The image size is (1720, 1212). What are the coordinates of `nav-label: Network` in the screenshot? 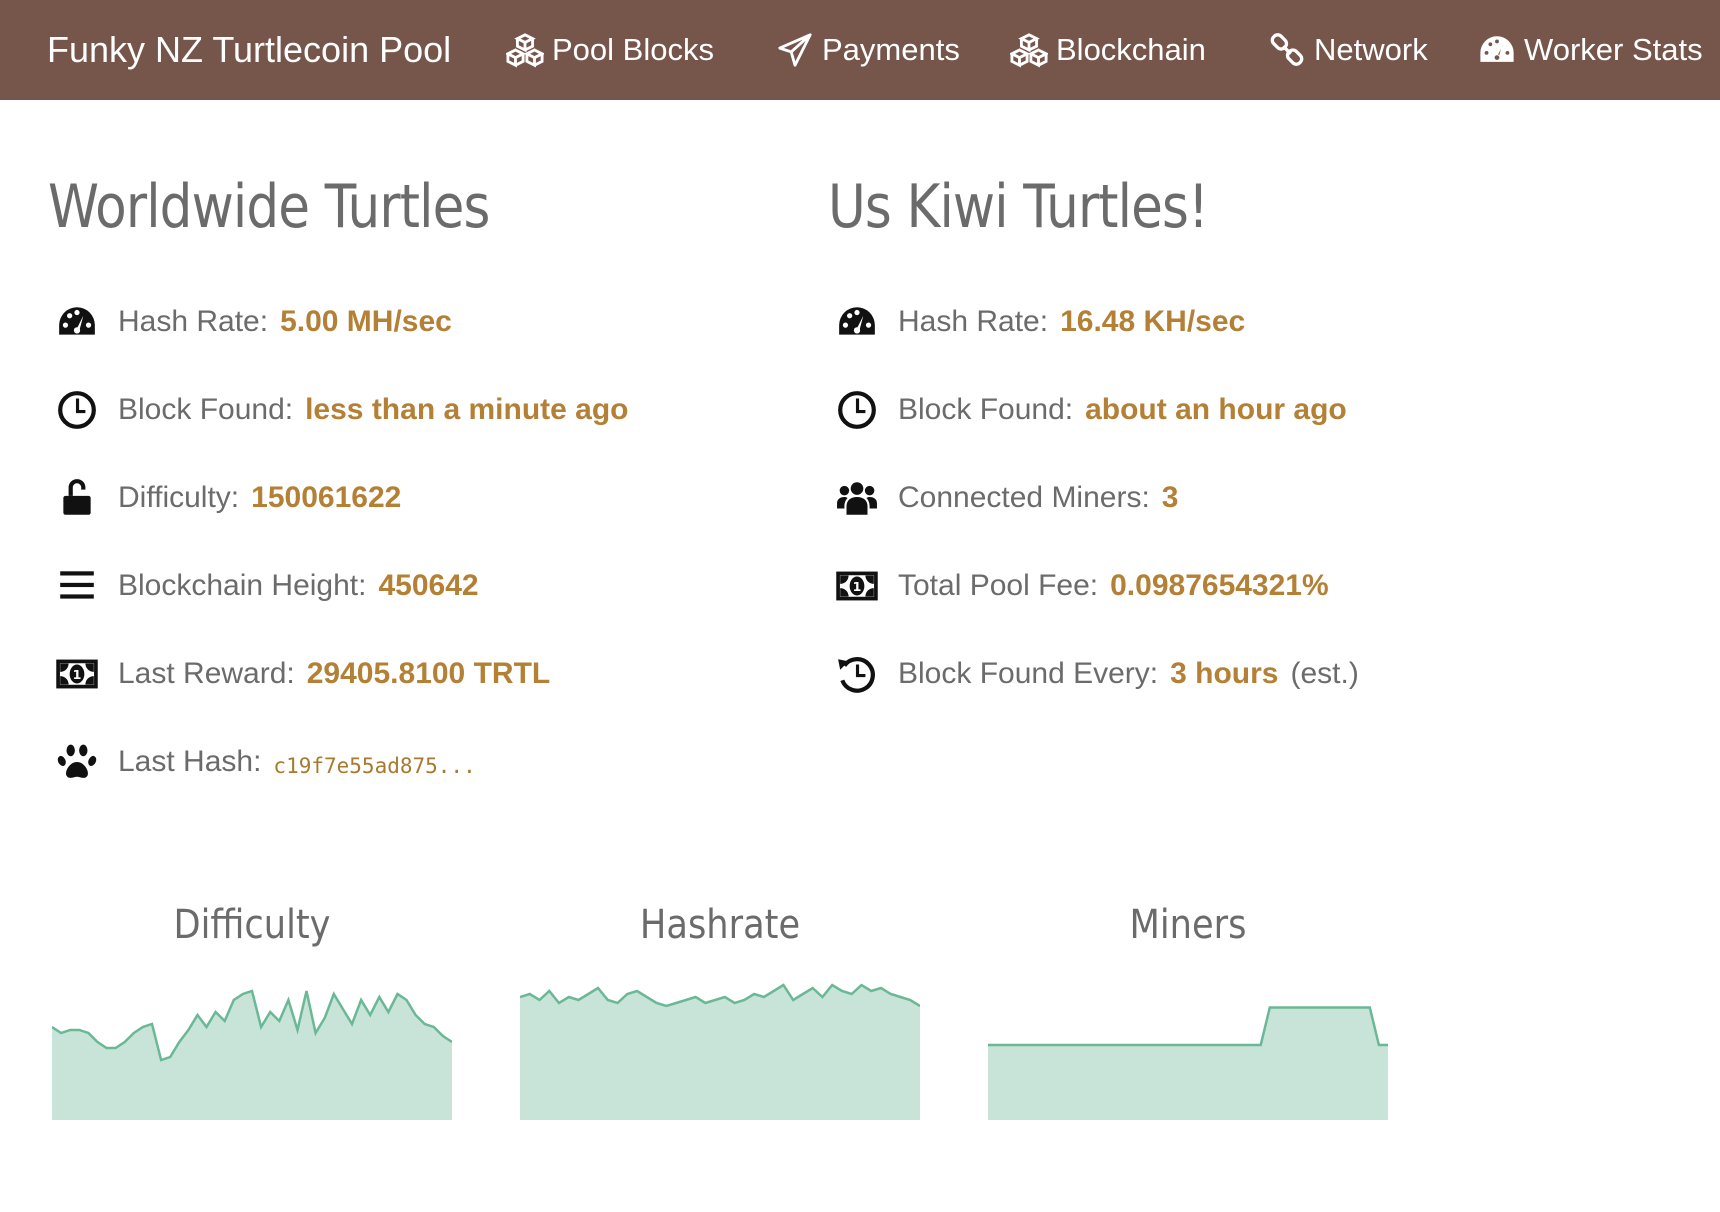 It's located at (1371, 49).